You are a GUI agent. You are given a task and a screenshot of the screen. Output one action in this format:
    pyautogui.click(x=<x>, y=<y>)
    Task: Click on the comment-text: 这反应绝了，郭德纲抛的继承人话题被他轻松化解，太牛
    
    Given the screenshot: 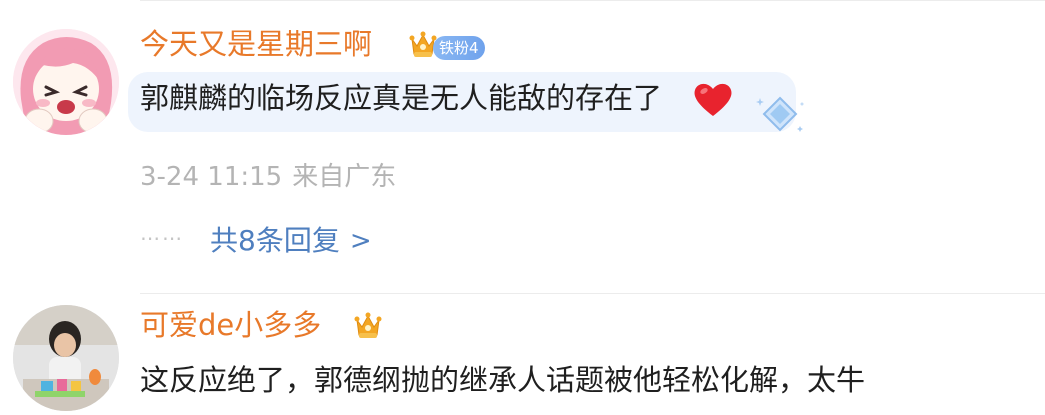 What is the action you would take?
    pyautogui.click(x=503, y=380)
    